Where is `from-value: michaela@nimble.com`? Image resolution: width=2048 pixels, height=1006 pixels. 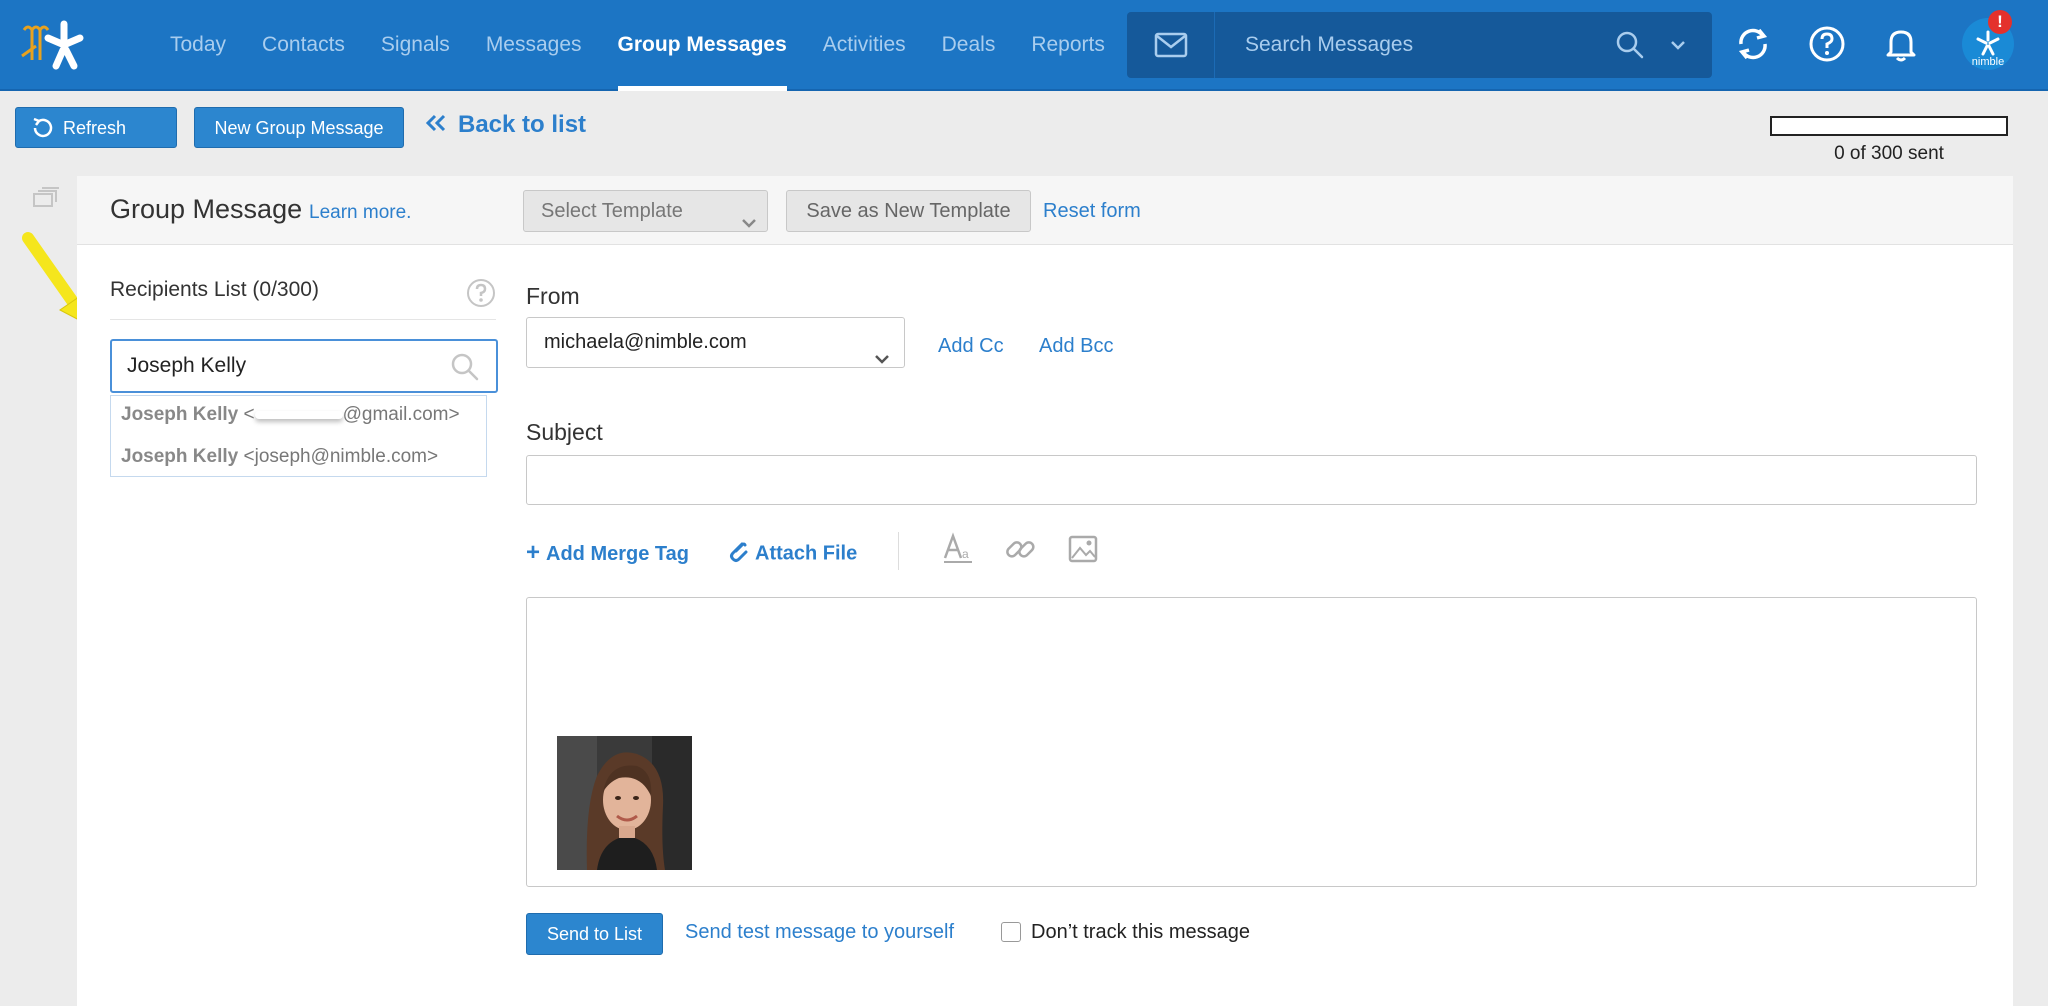 from-value: michaela@nimble.com is located at coordinates (645, 342).